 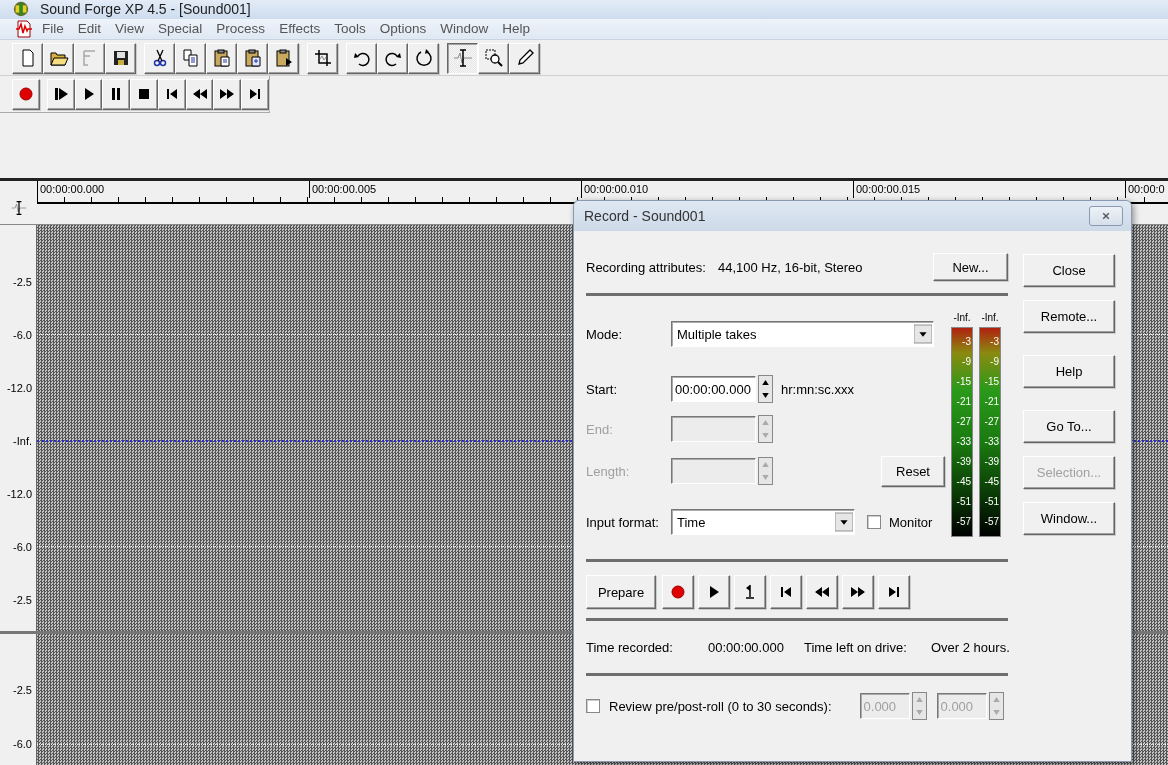 I want to click on zoom-tool-button, so click(x=493, y=58).